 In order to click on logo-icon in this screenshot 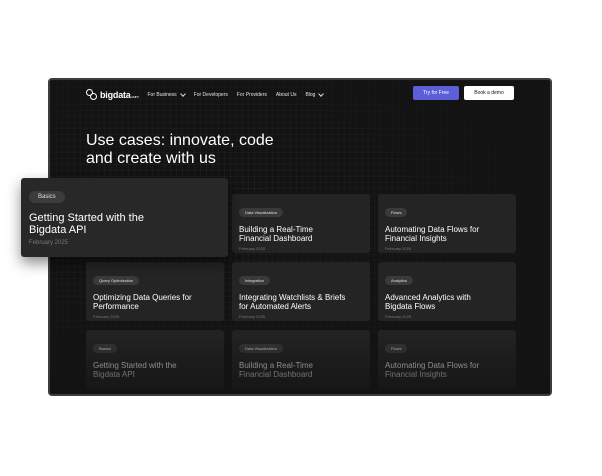, I will do `click(92, 95)`.